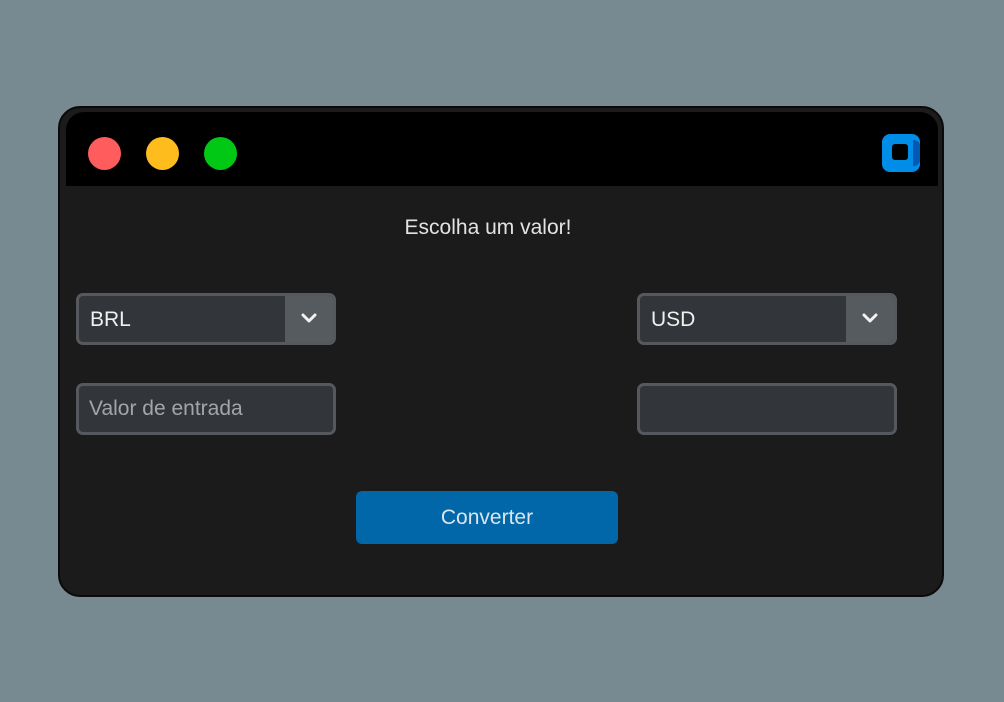  What do you see at coordinates (673, 319) in the screenshot?
I see `to-currency-value: USD` at bounding box center [673, 319].